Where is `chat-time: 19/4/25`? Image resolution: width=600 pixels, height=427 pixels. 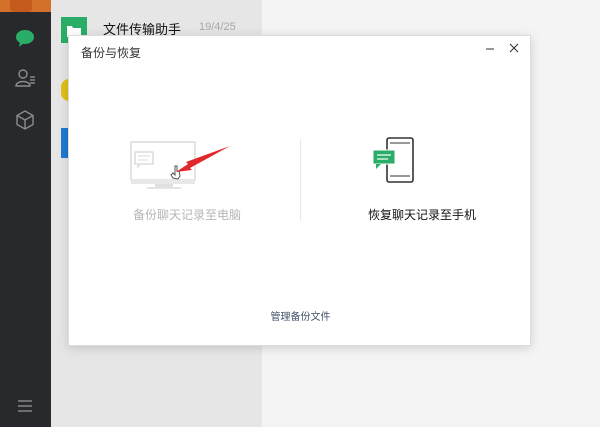
chat-time: 19/4/25 is located at coordinates (217, 27).